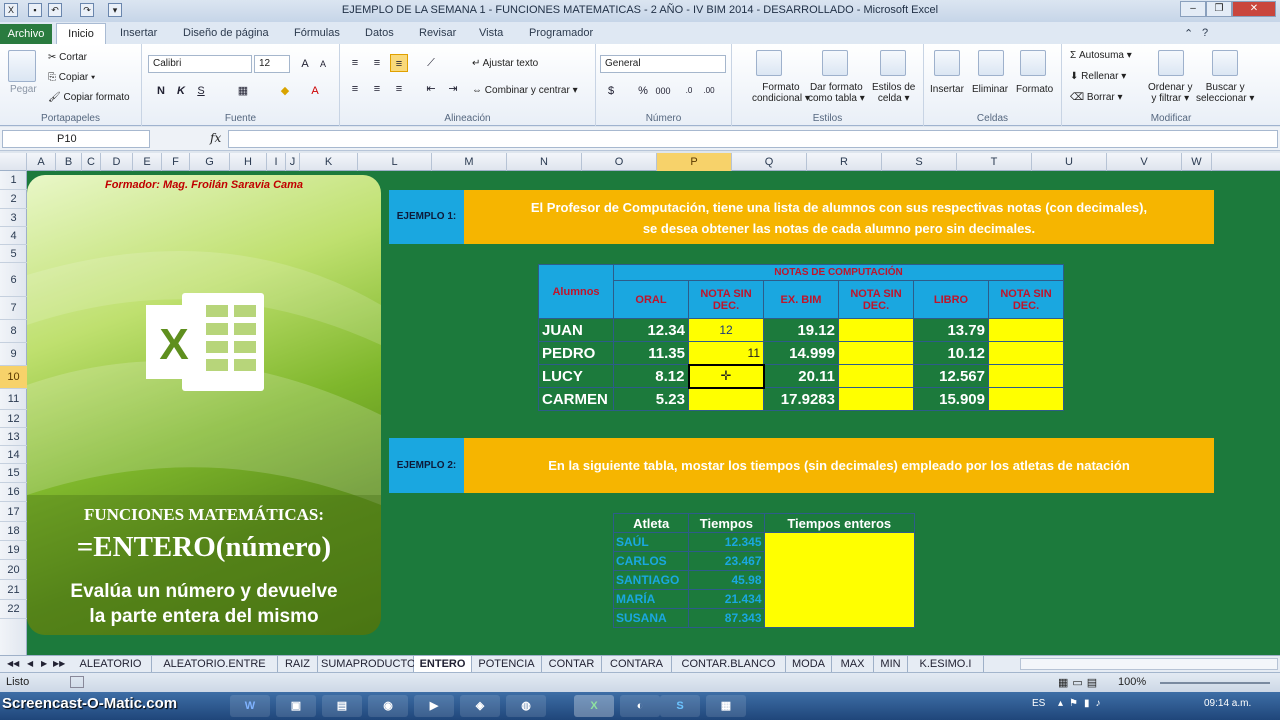  What do you see at coordinates (507, 664) in the screenshot?
I see `sheet-tab-potencia: POTENCIA` at bounding box center [507, 664].